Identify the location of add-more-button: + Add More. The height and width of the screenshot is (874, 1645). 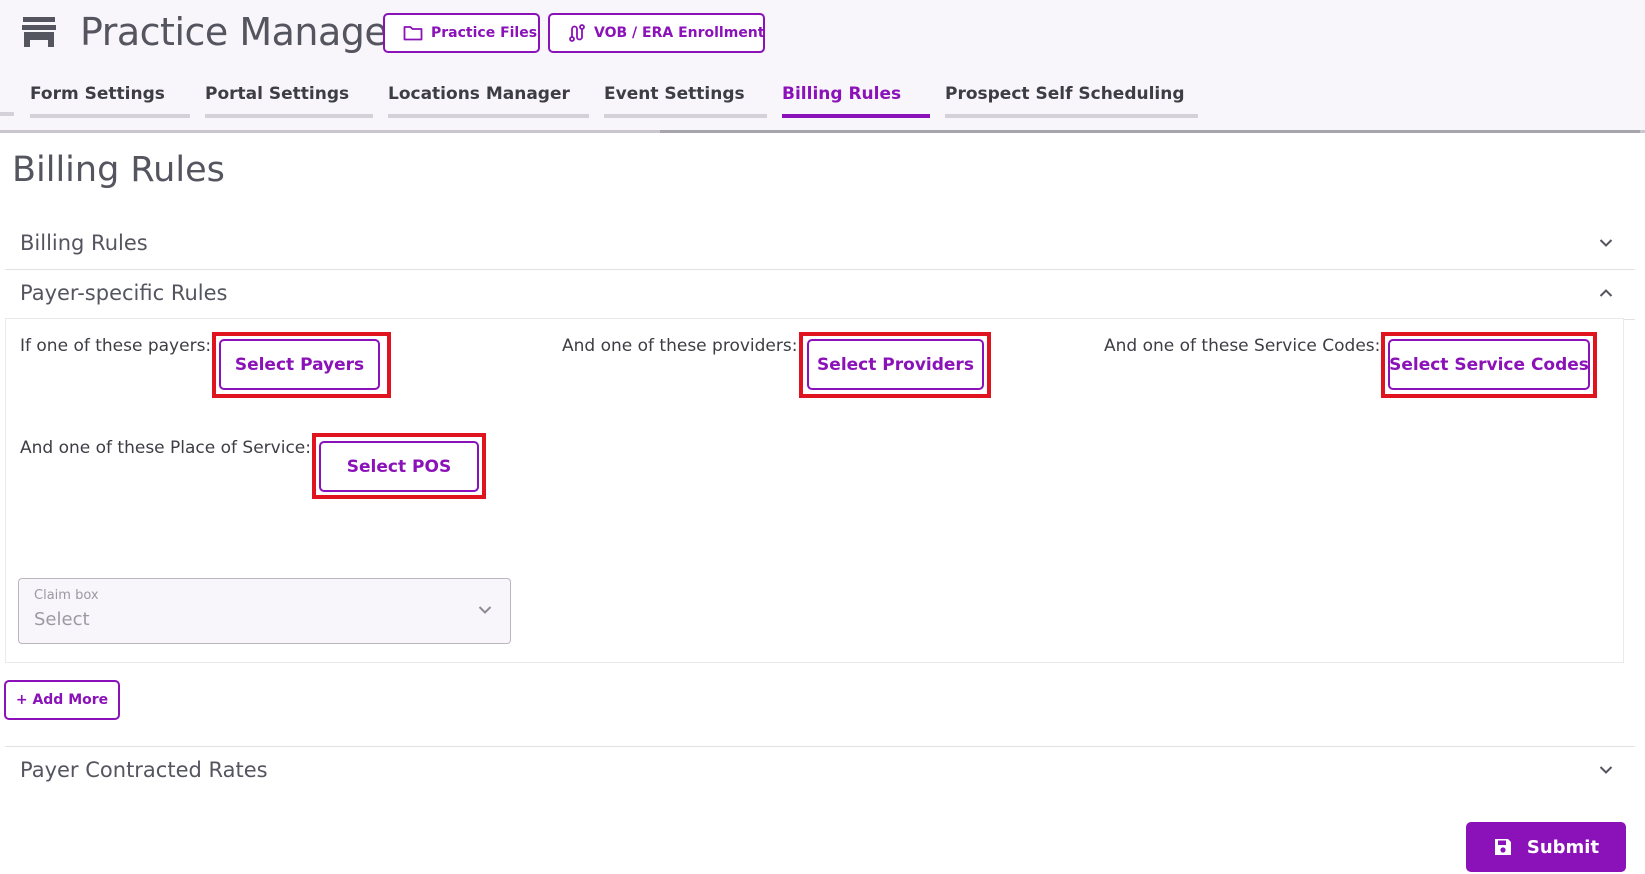
(62, 700).